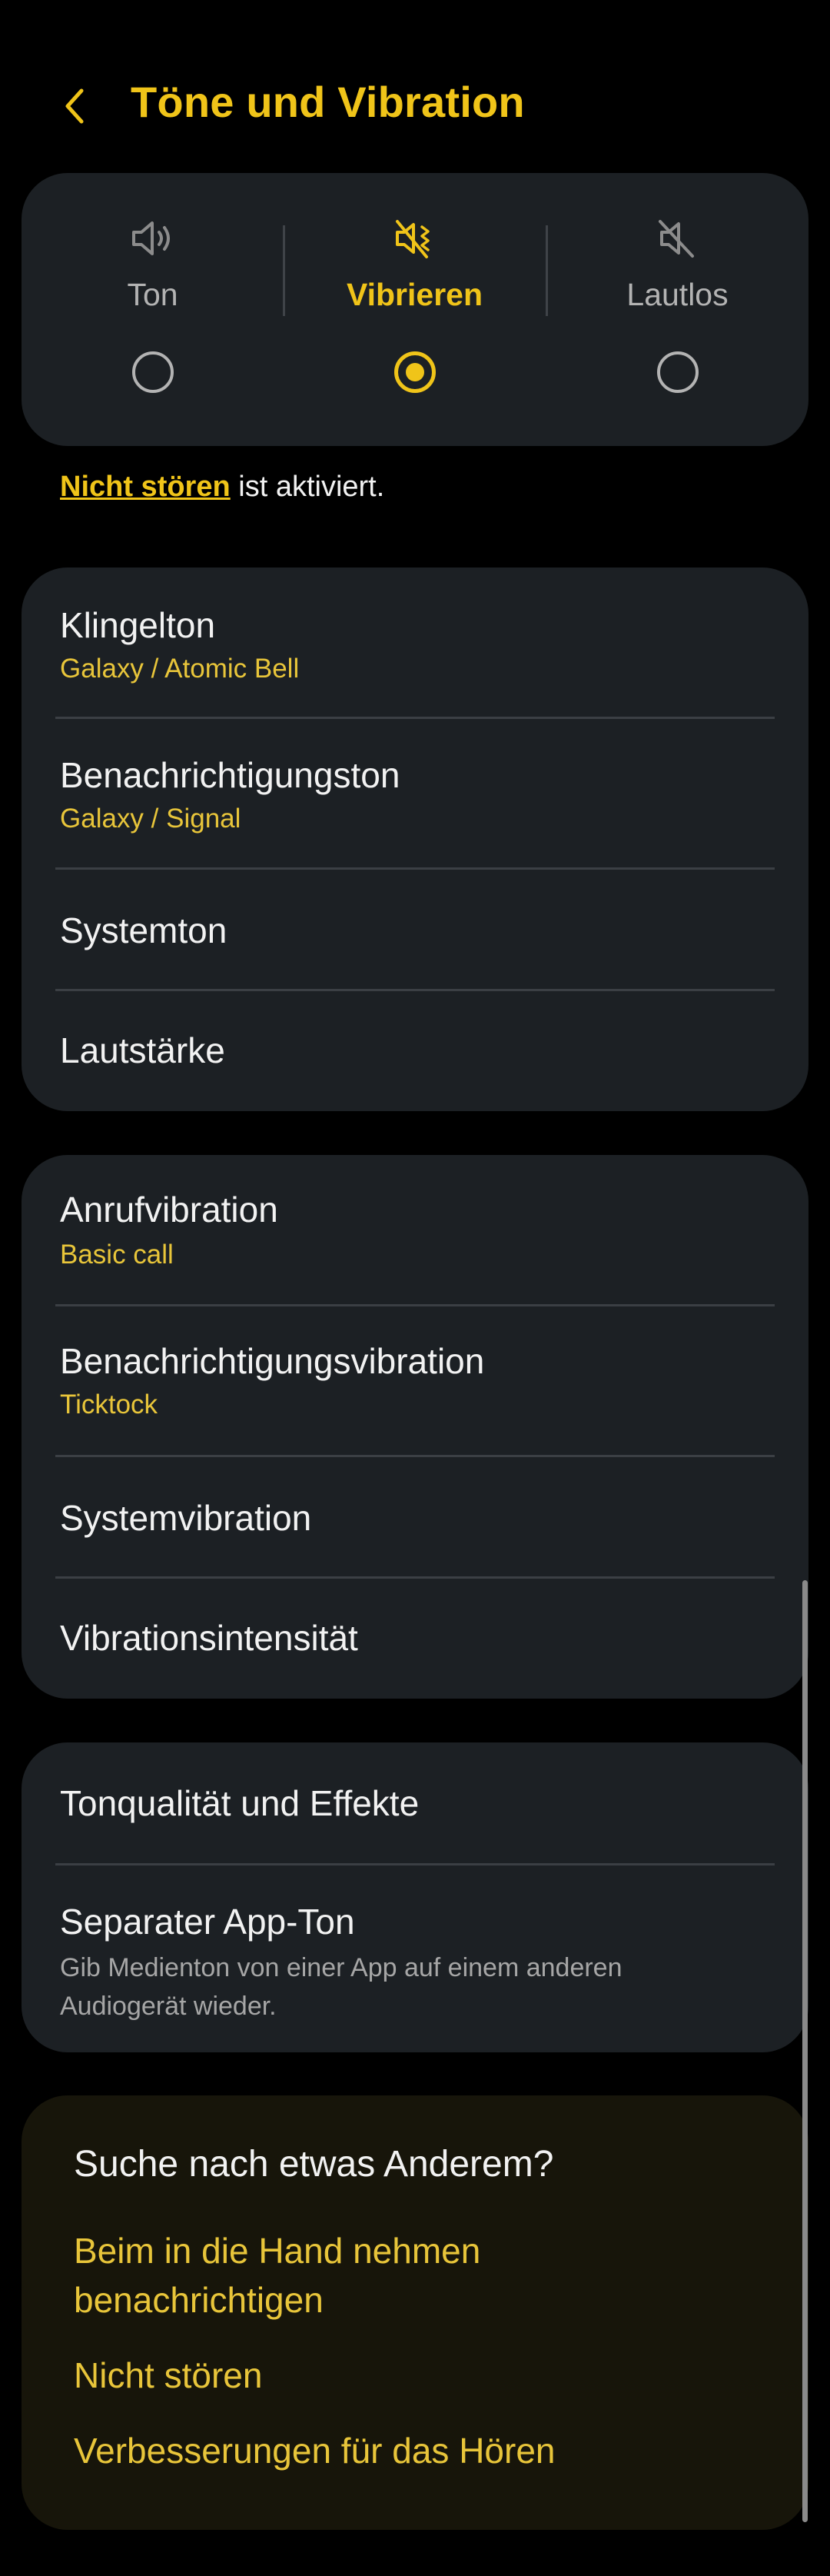  I want to click on volume-title: Lautstärke, so click(142, 1050).